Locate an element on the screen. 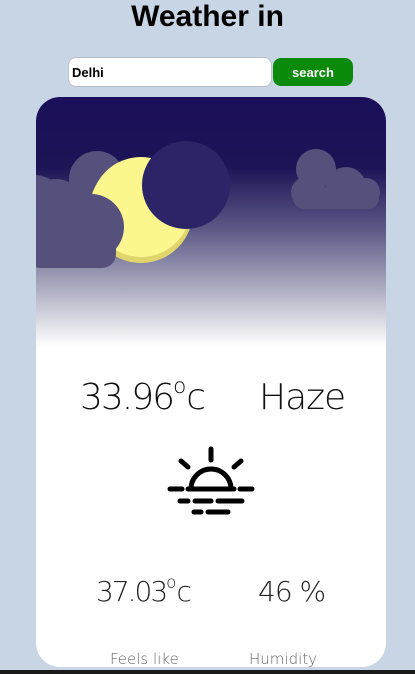 The height and width of the screenshot is (674, 415). cloud-small-icon is located at coordinates (335, 179).